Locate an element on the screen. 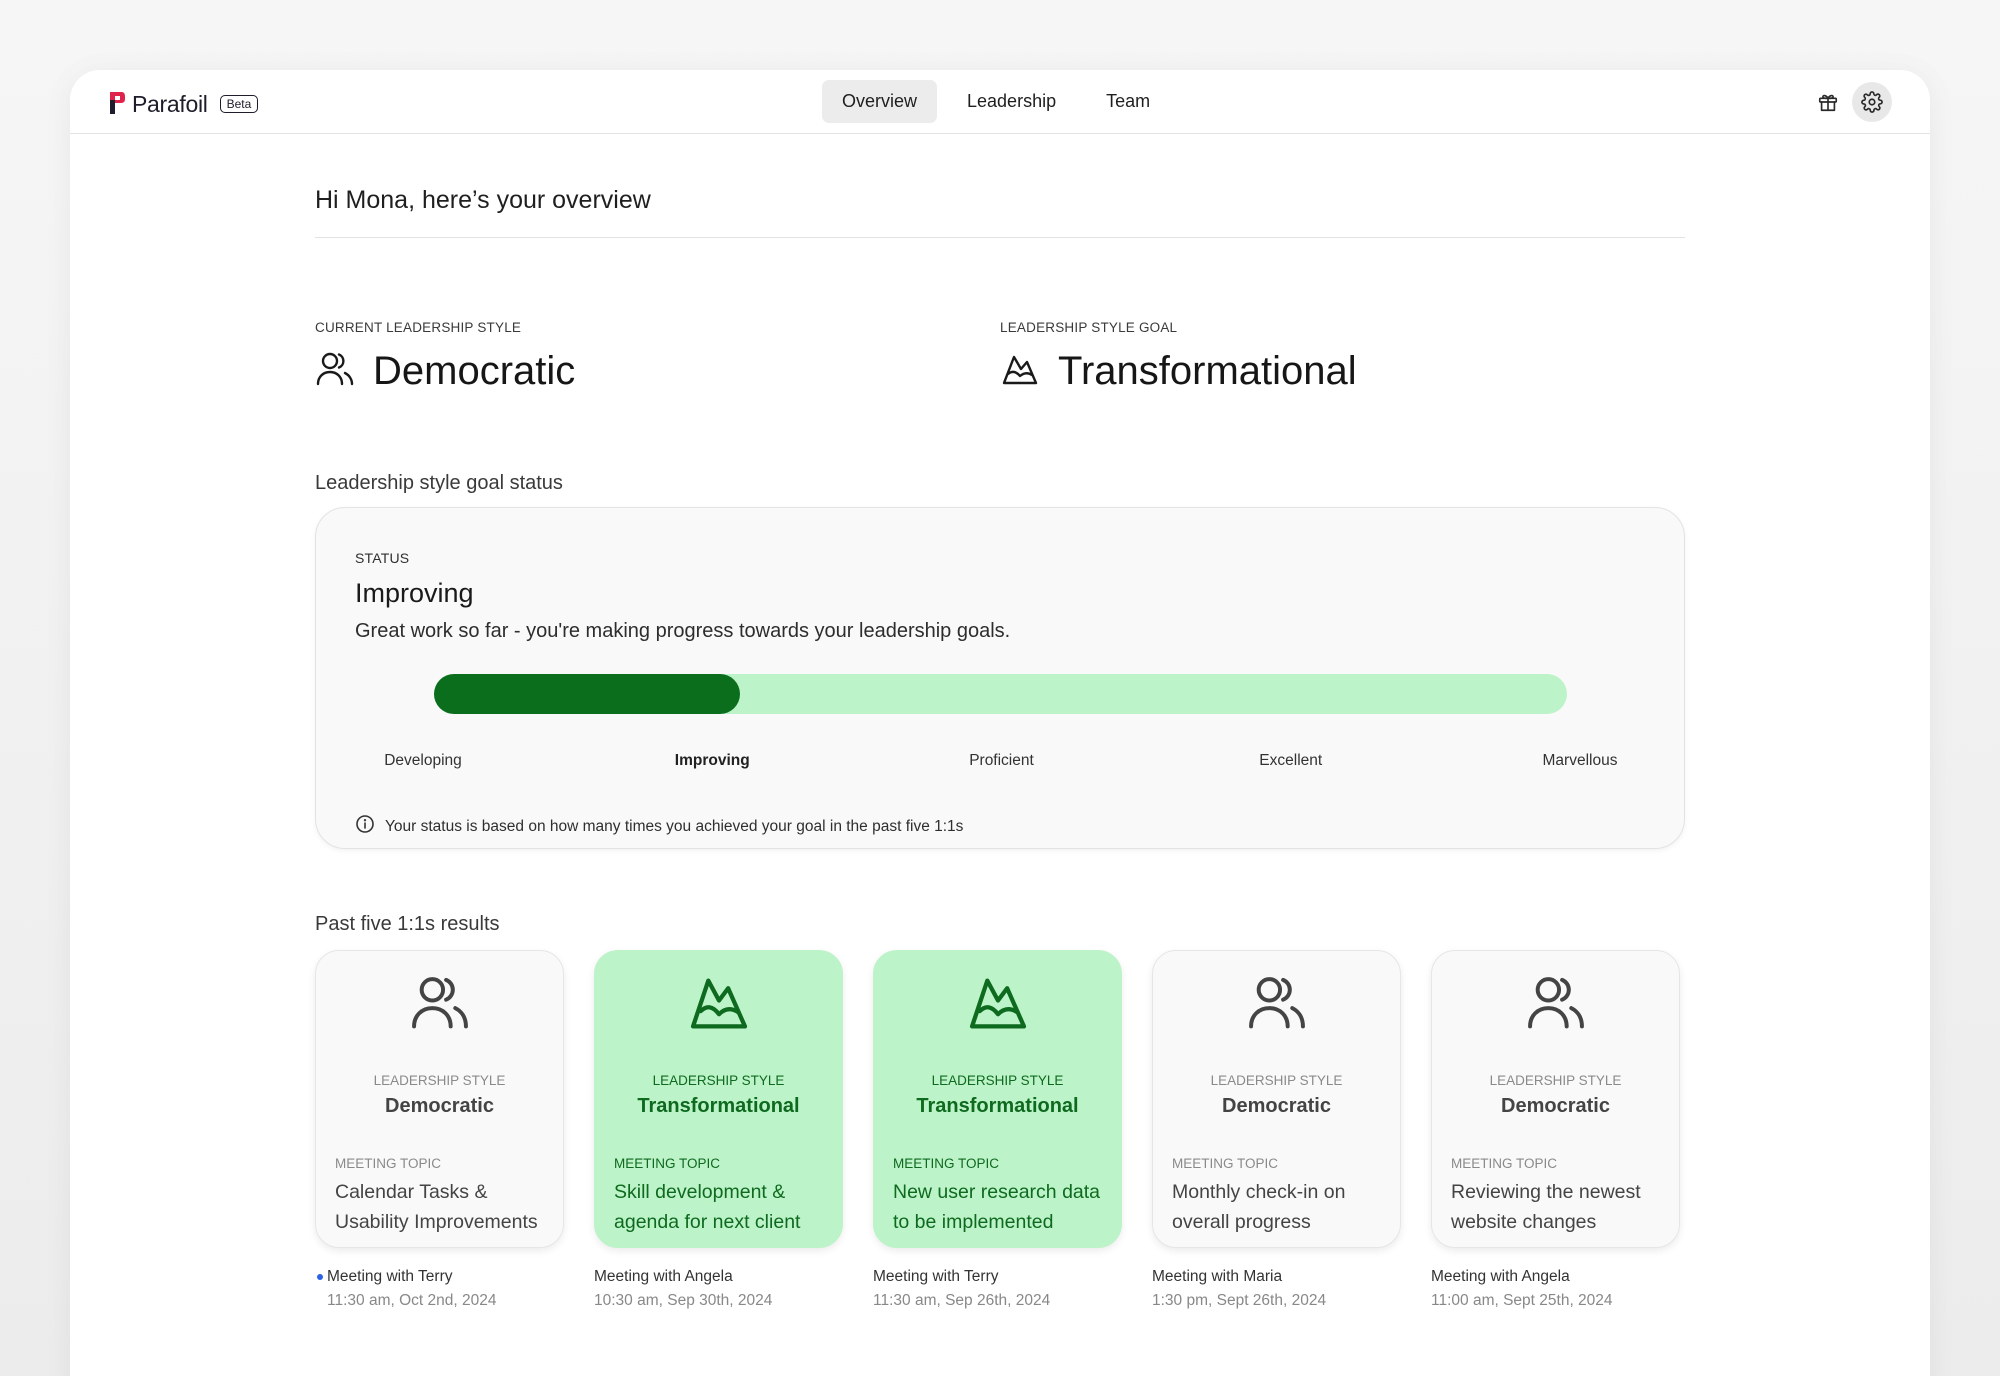  main-nav: Overview Leadership Team is located at coordinates (996, 101).